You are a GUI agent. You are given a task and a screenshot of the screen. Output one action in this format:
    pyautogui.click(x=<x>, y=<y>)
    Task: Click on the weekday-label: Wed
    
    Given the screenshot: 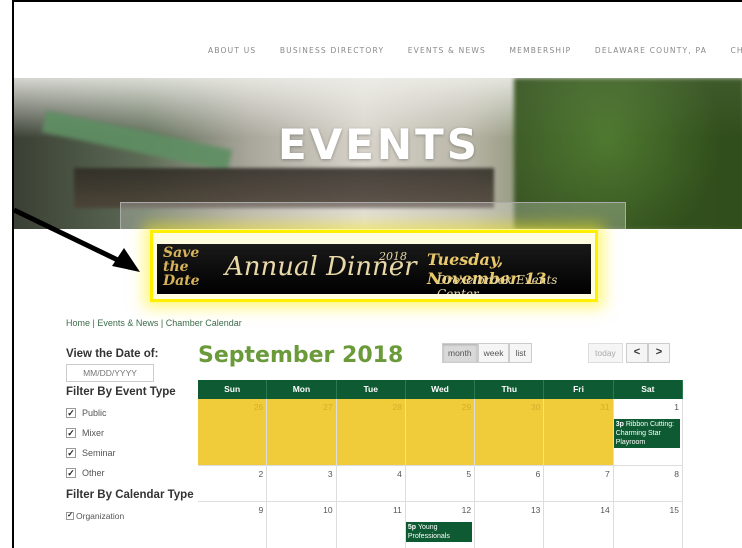 What is the action you would take?
    pyautogui.click(x=441, y=389)
    